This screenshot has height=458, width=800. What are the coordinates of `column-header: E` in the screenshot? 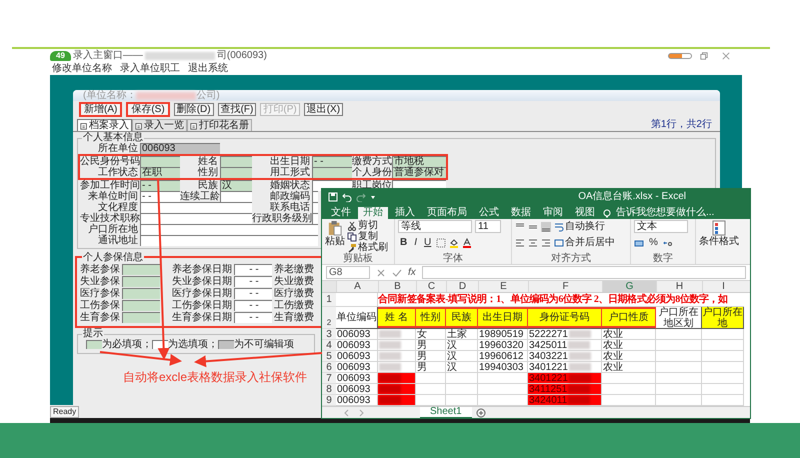 It's located at (503, 286).